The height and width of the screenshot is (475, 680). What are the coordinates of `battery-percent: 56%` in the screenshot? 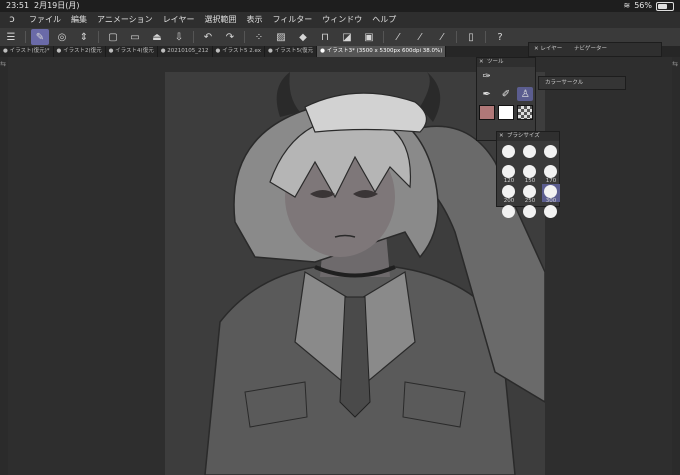 It's located at (643, 5).